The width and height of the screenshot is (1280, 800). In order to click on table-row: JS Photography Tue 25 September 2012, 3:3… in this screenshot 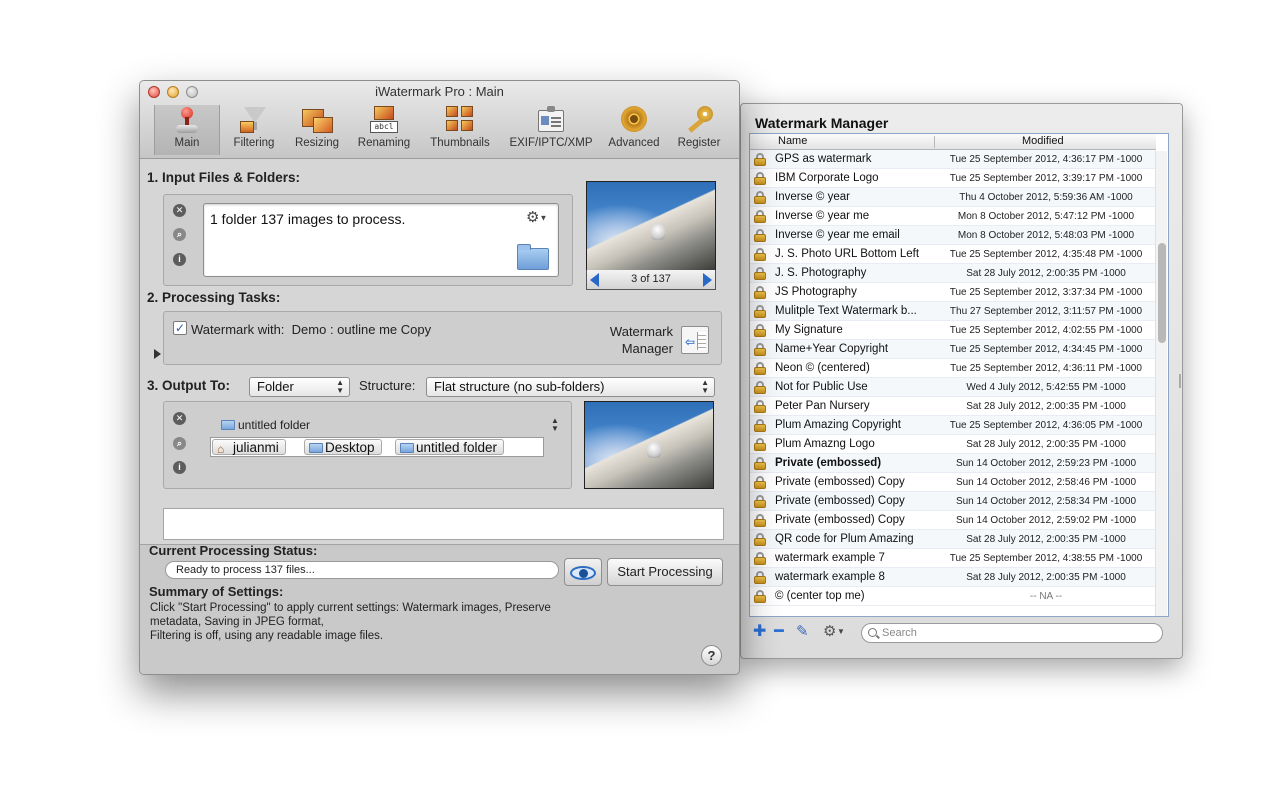, I will do `click(953, 292)`.